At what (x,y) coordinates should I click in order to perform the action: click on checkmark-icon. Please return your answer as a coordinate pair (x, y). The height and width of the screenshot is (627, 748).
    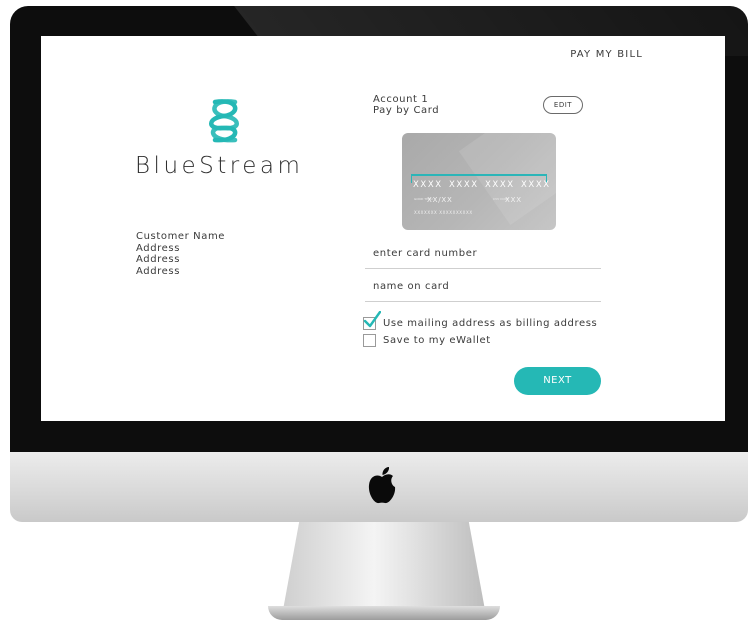
    Looking at the image, I should click on (372, 319).